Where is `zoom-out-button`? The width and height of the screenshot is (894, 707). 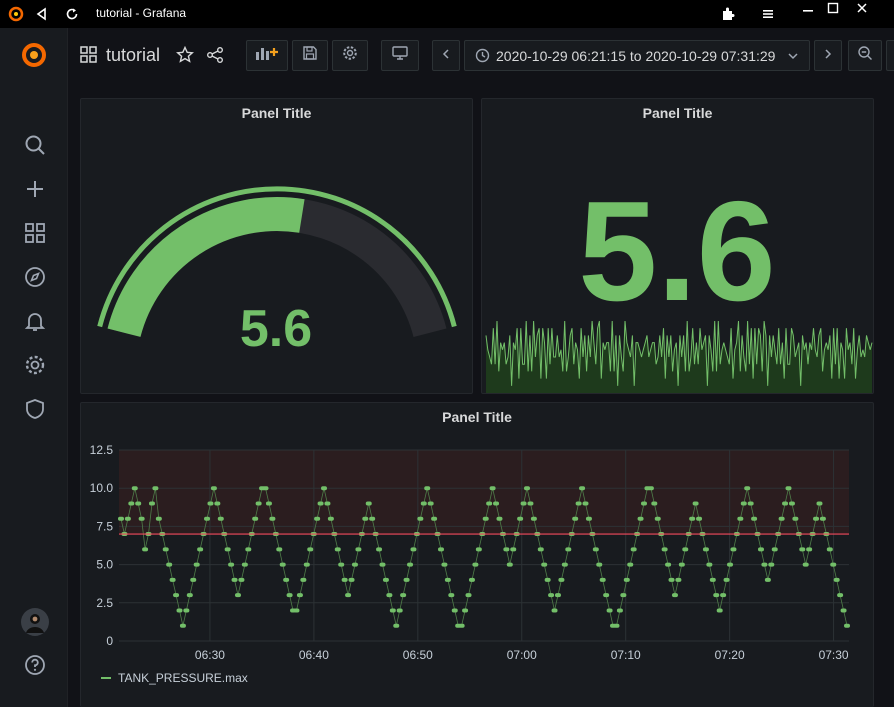 zoom-out-button is located at coordinates (865, 55).